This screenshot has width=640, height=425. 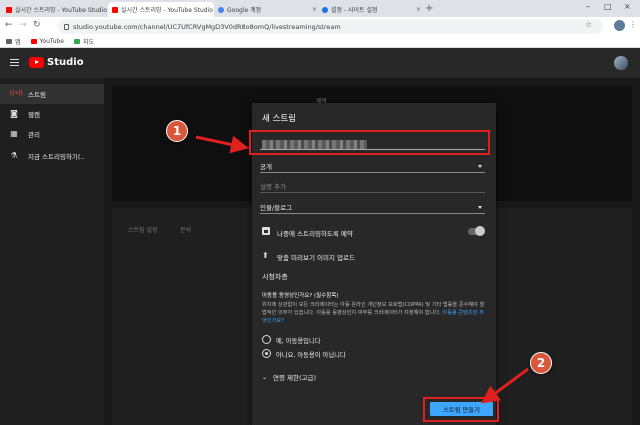 What do you see at coordinates (541, 363) in the screenshot?
I see `annotation-badge-2: 2` at bounding box center [541, 363].